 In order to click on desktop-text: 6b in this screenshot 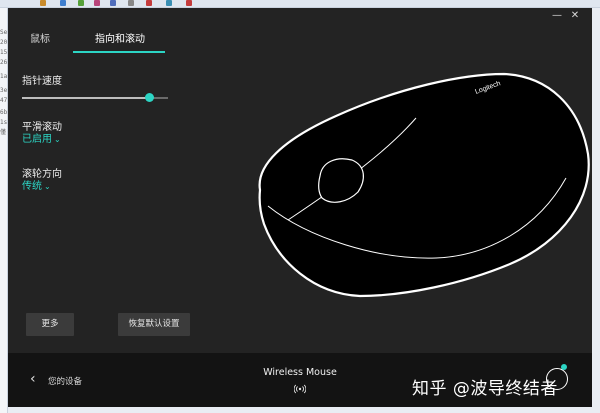, I will do `click(4, 112)`.